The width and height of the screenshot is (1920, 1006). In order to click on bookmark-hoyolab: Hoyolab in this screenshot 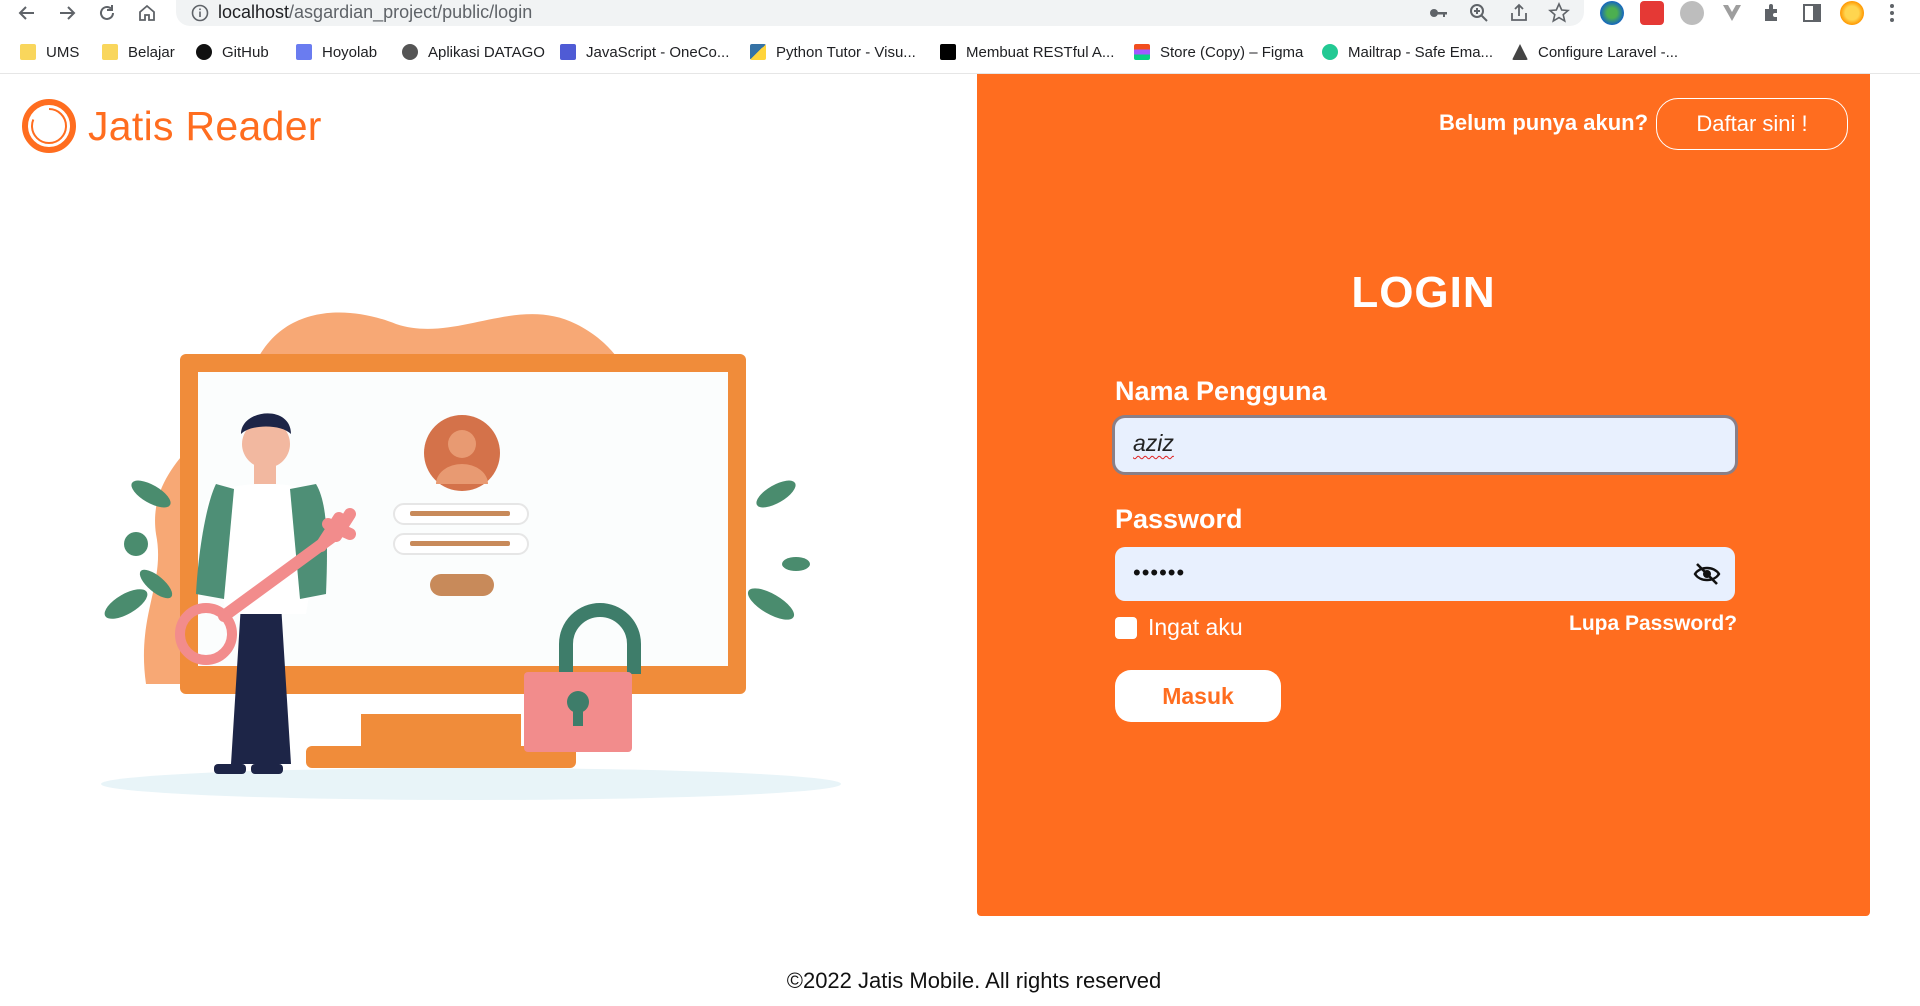, I will do `click(336, 52)`.